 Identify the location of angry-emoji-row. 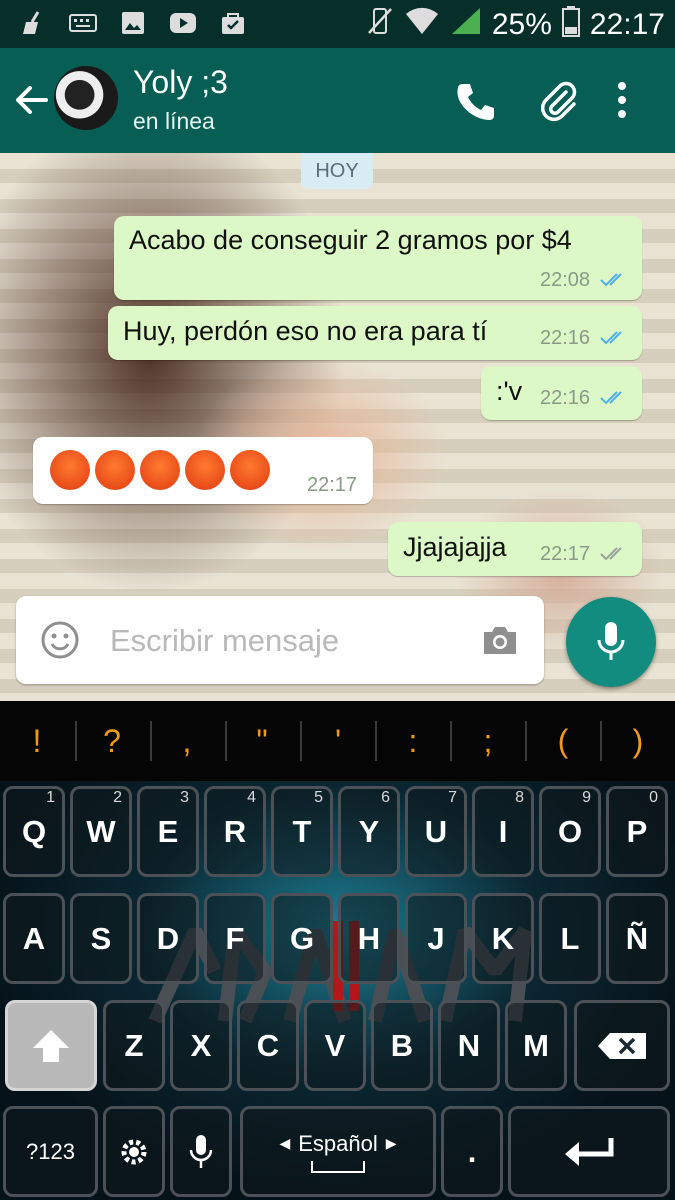
(162, 470).